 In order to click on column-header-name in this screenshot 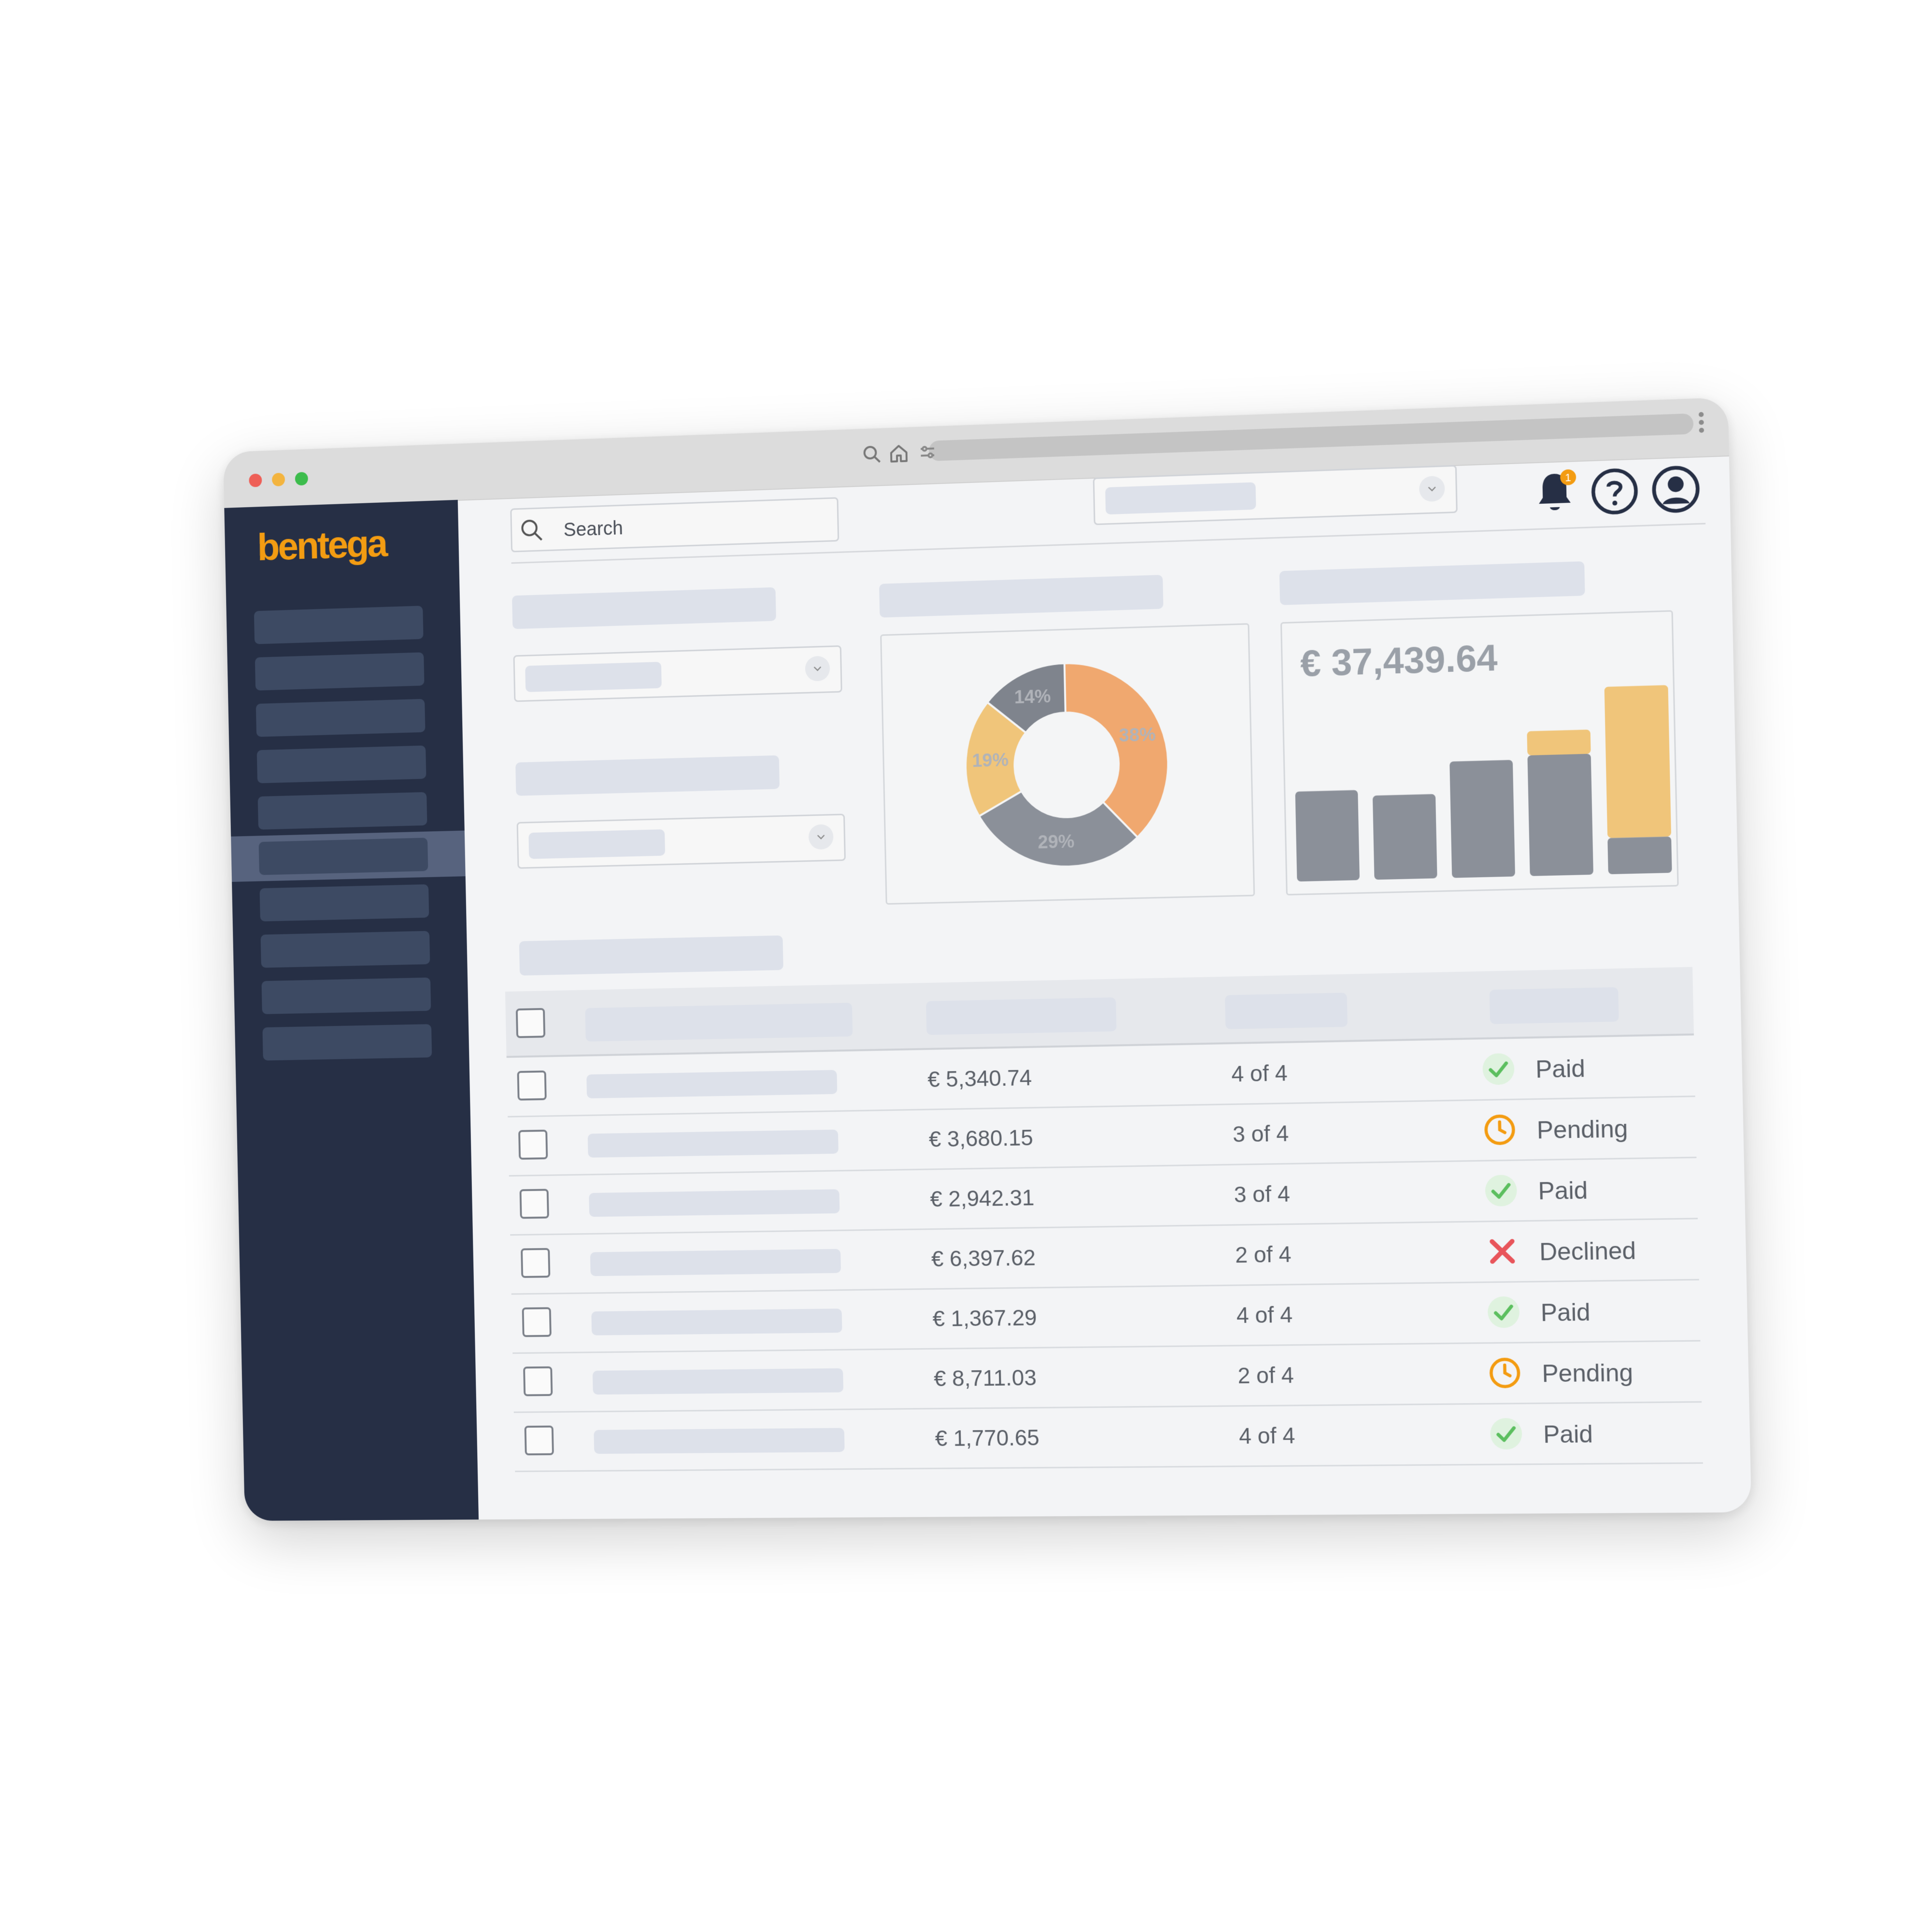, I will do `click(719, 1022)`.